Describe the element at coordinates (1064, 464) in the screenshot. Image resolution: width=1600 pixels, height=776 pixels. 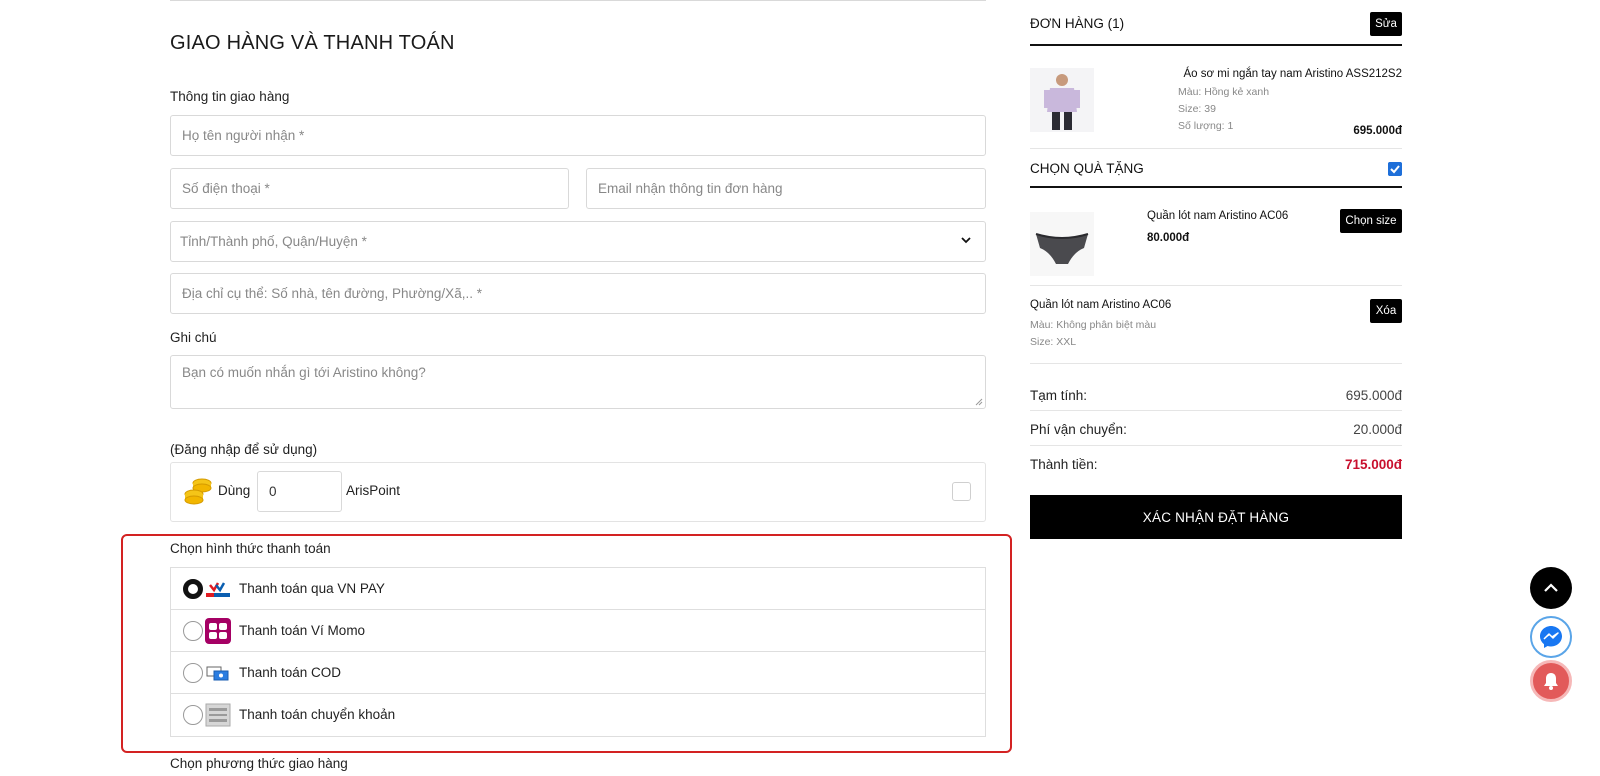
I see `total-label: Thành tiền:` at that location.